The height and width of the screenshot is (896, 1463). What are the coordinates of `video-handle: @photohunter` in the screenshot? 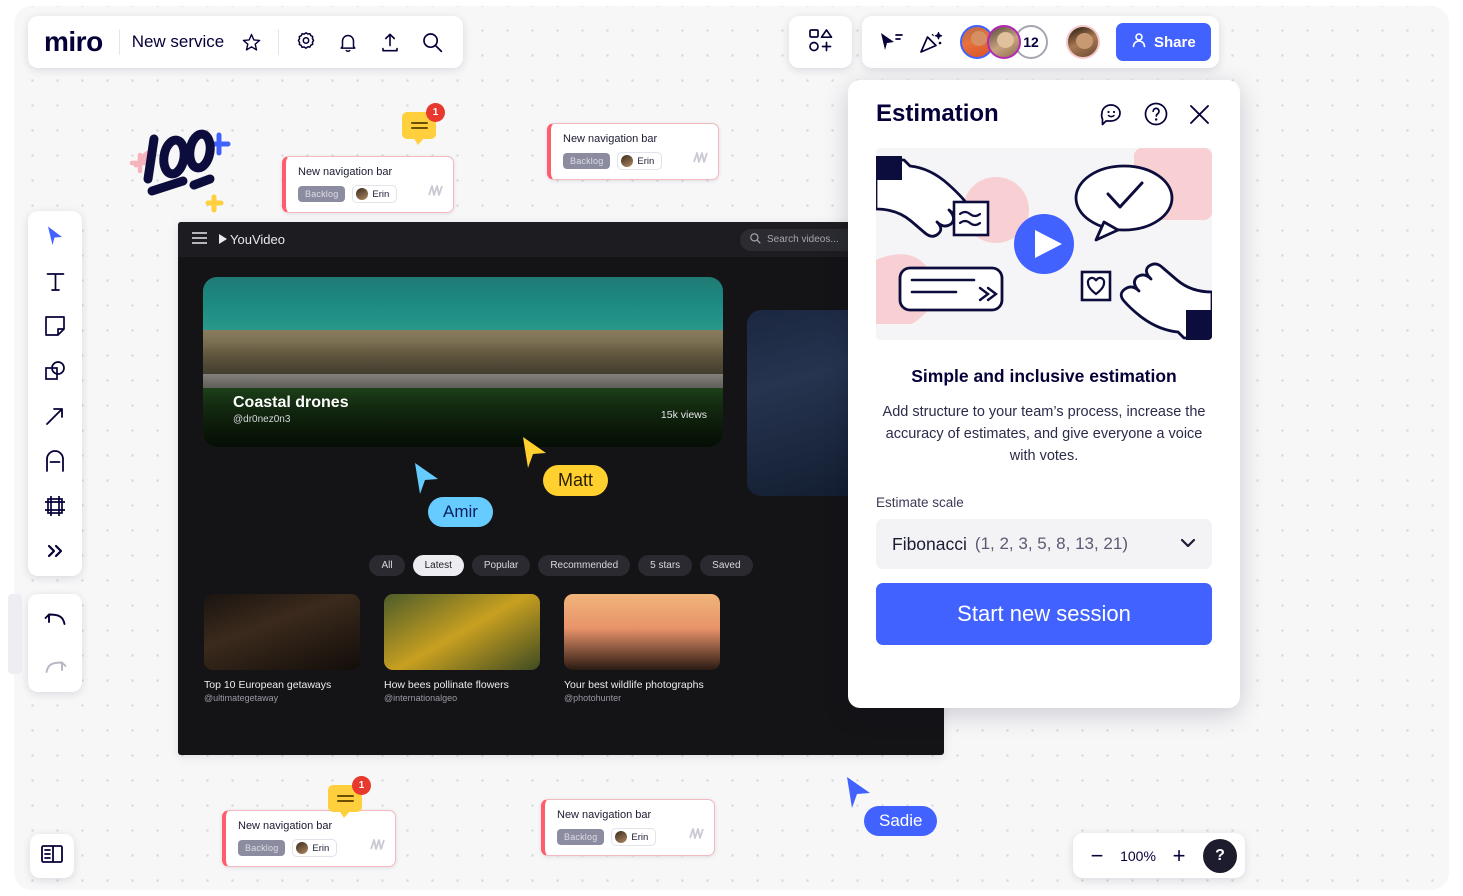 It's located at (593, 698).